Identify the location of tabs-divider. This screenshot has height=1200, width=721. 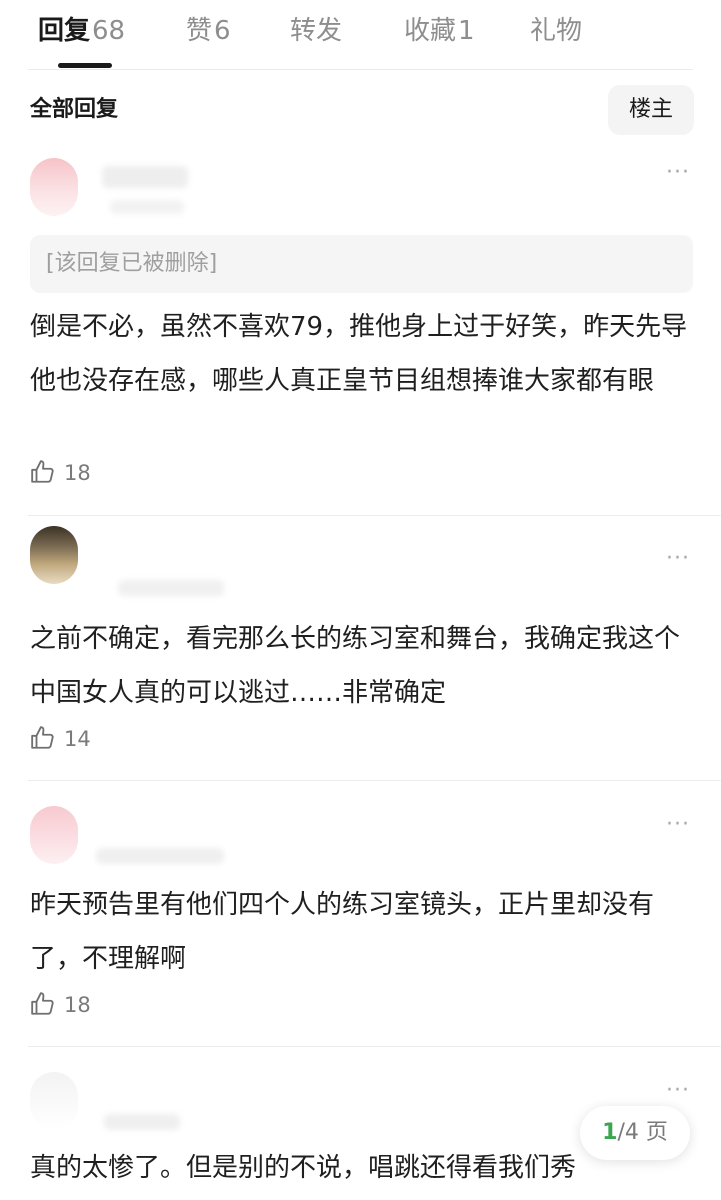
(360, 69).